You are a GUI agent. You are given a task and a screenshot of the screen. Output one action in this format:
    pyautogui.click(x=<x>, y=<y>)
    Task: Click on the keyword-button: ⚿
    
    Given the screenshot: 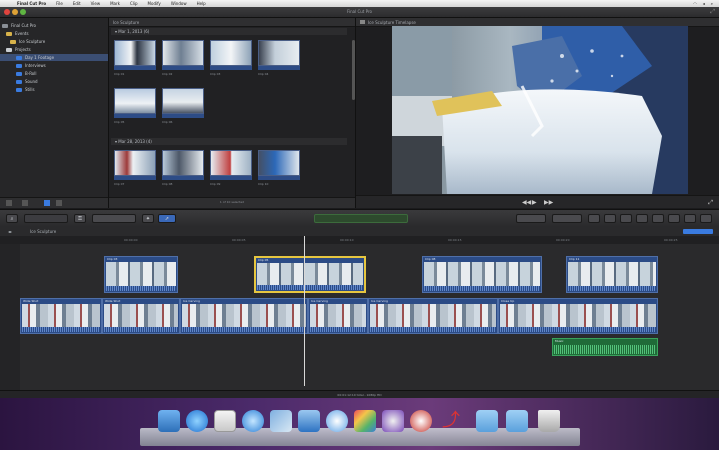 What is the action you would take?
    pyautogui.click(x=80, y=218)
    